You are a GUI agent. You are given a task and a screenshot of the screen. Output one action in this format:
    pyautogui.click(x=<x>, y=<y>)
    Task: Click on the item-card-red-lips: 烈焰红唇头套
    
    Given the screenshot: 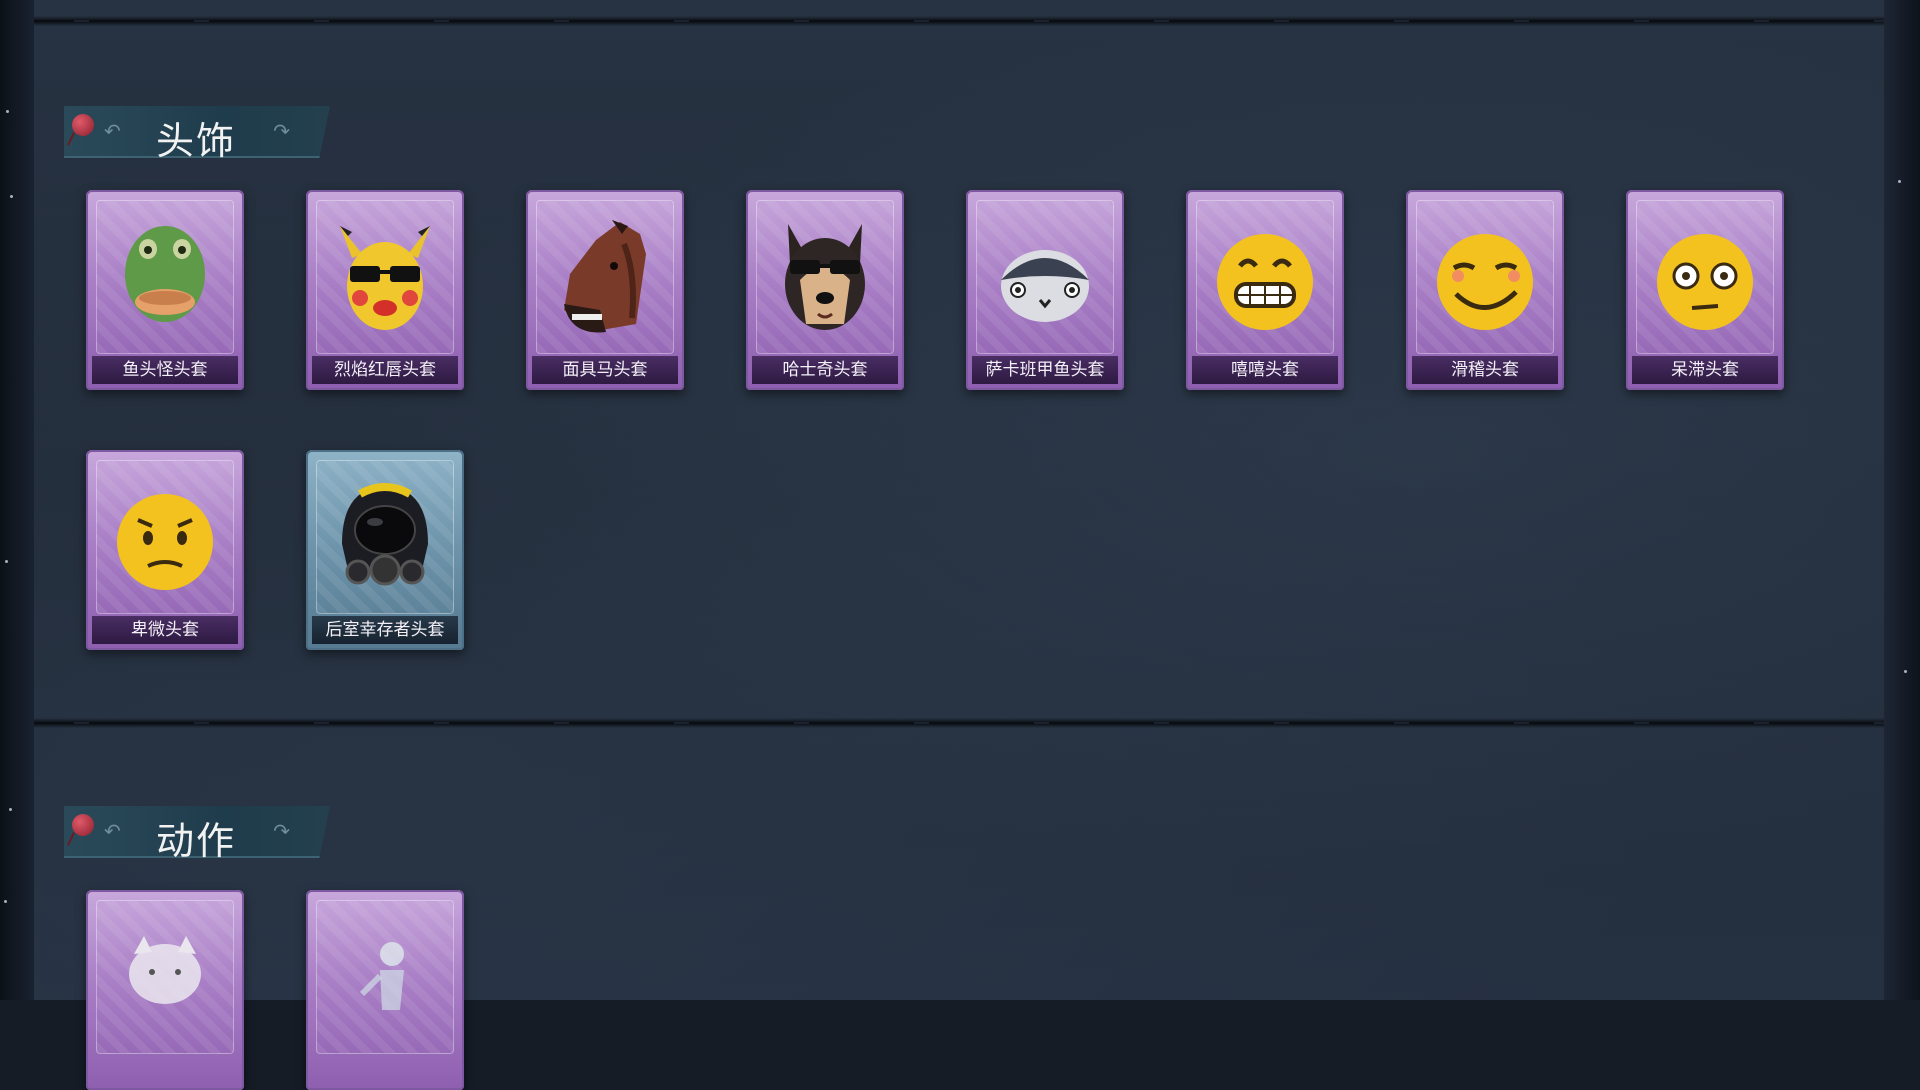 What is the action you would take?
    pyautogui.click(x=385, y=290)
    